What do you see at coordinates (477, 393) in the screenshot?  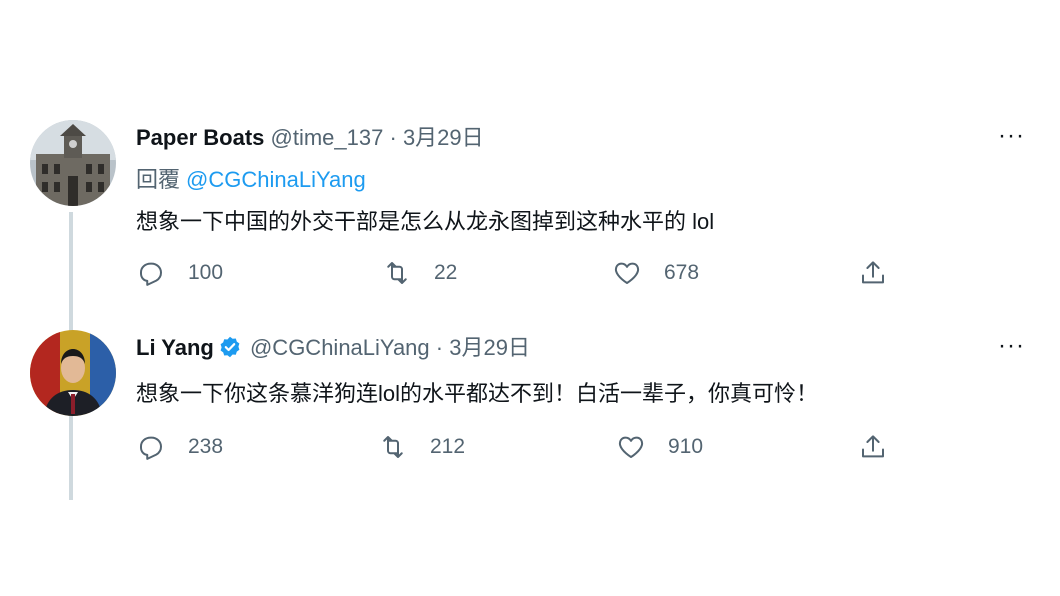 I see `tweet-text: 想象一下你这条慕洋狗连lol的水平都达不到！白活一辈子，你真可怜！` at bounding box center [477, 393].